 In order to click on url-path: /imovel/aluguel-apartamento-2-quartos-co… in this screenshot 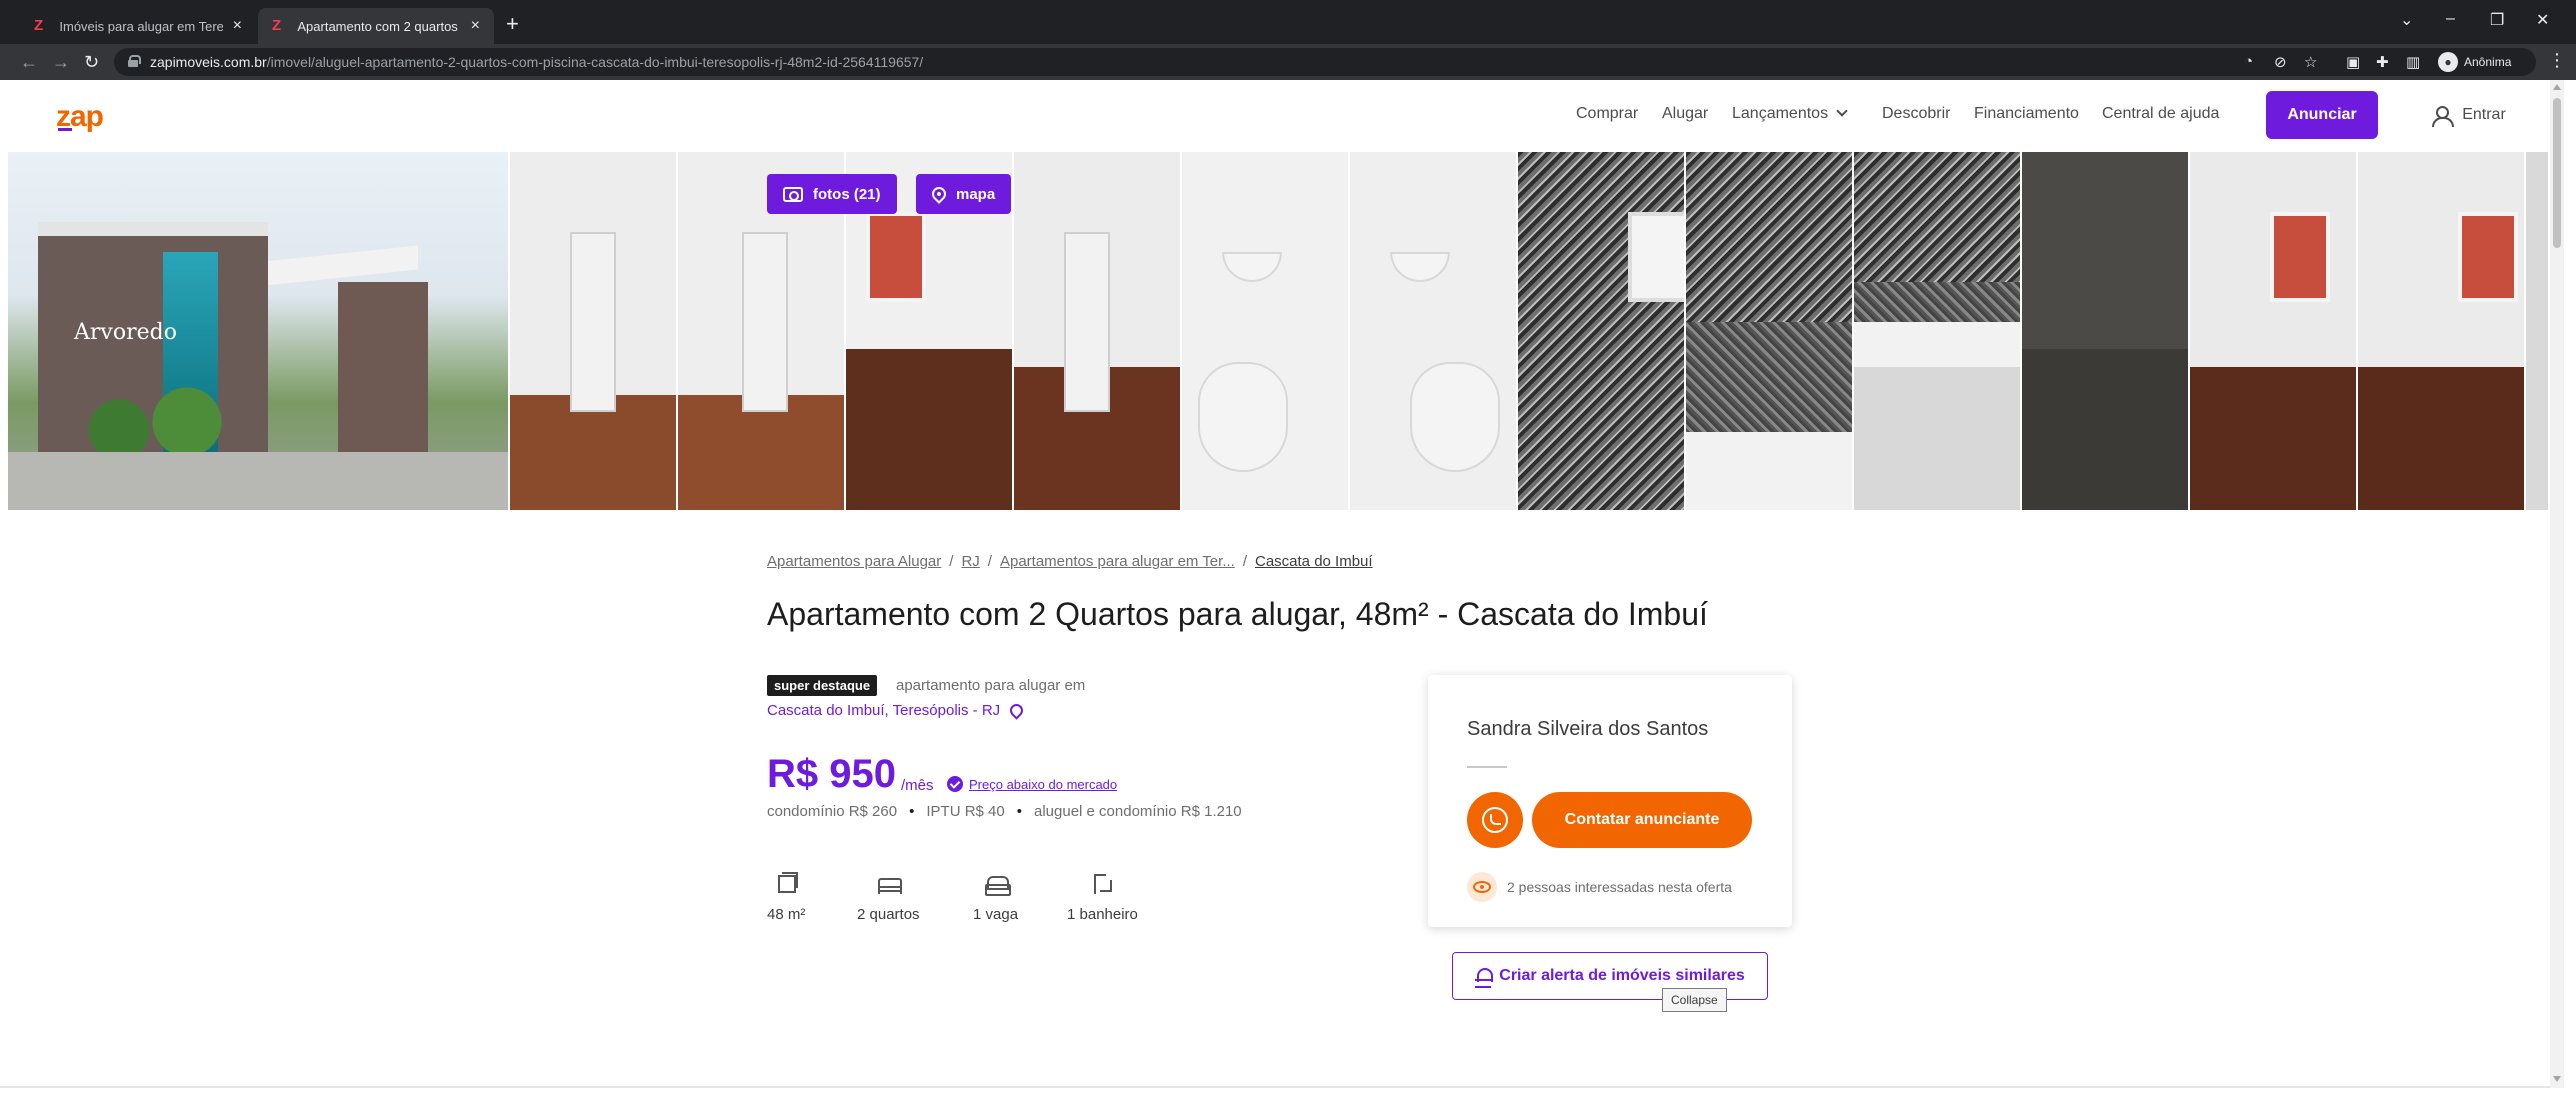, I will do `click(595, 62)`.